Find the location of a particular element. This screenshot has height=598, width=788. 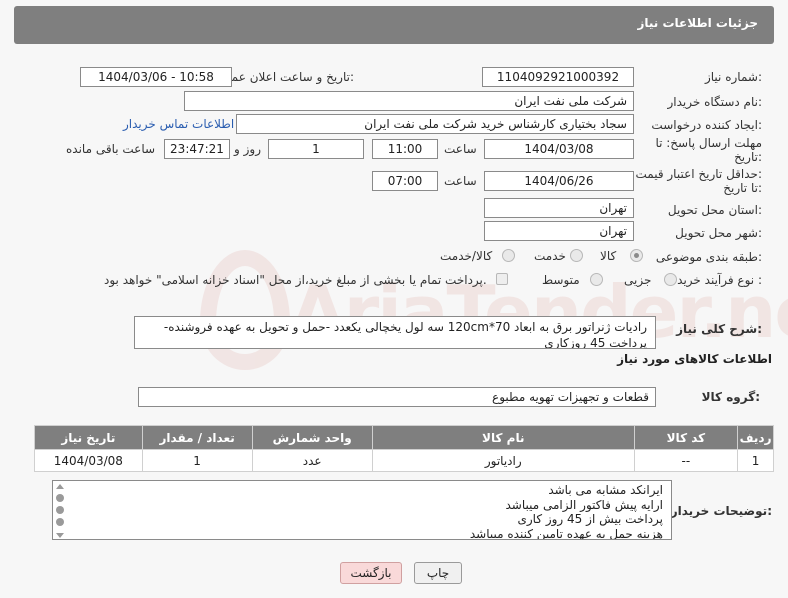

cell-unit: عدد is located at coordinates (312, 460).